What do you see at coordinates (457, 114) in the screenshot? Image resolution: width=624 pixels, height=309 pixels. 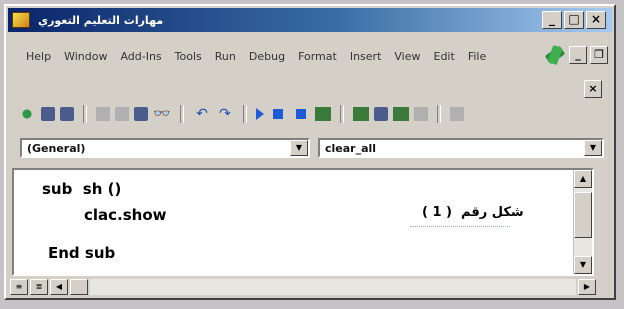 I see `data-view-icon` at bounding box center [457, 114].